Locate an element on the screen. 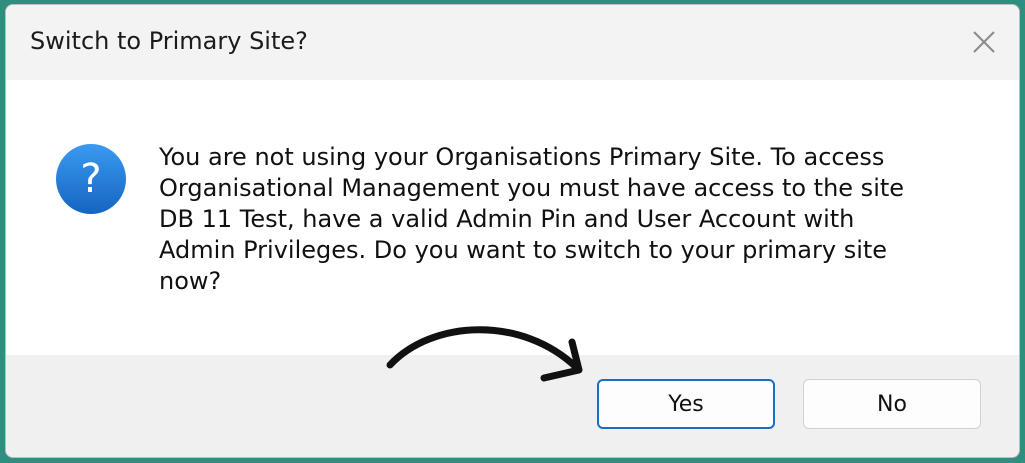 This screenshot has width=1025, height=463. no-button: No is located at coordinates (892, 404).